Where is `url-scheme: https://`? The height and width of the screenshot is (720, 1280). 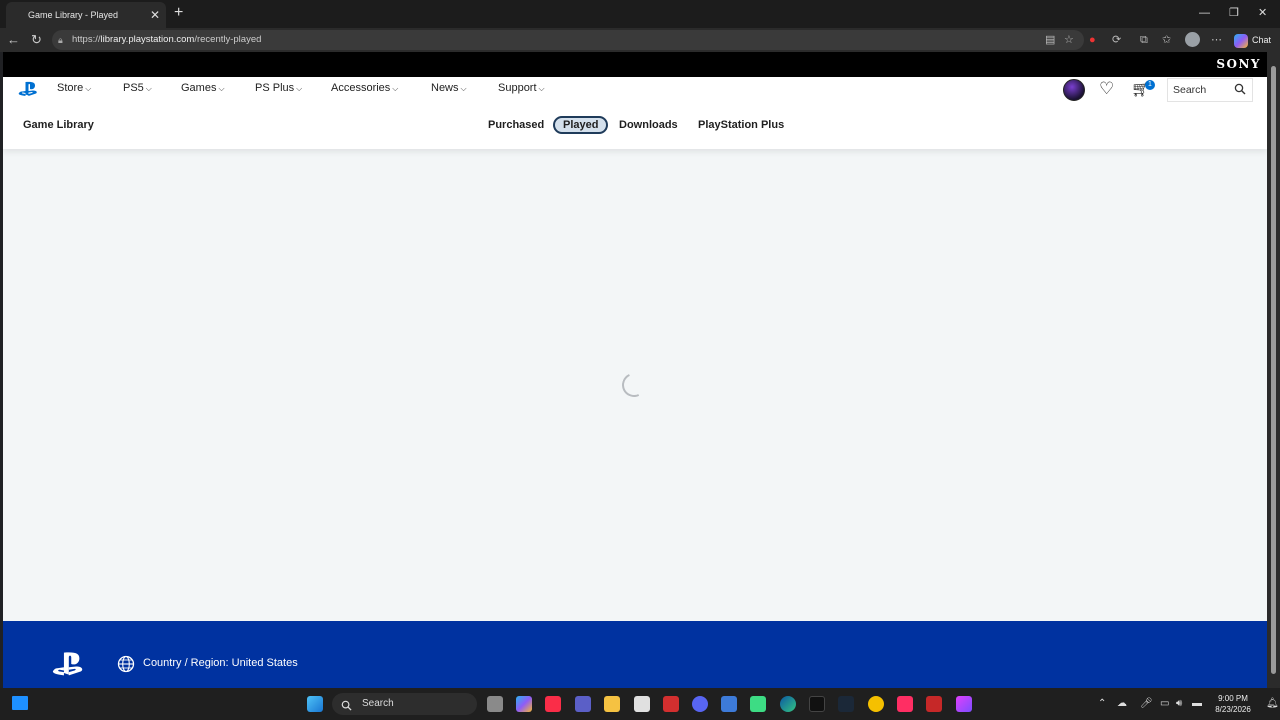
url-scheme: https:// is located at coordinates (86, 39).